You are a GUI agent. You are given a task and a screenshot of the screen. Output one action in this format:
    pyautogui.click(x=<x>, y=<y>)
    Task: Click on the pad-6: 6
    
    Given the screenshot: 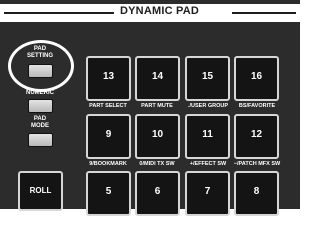 What is the action you would take?
    pyautogui.click(x=157, y=193)
    